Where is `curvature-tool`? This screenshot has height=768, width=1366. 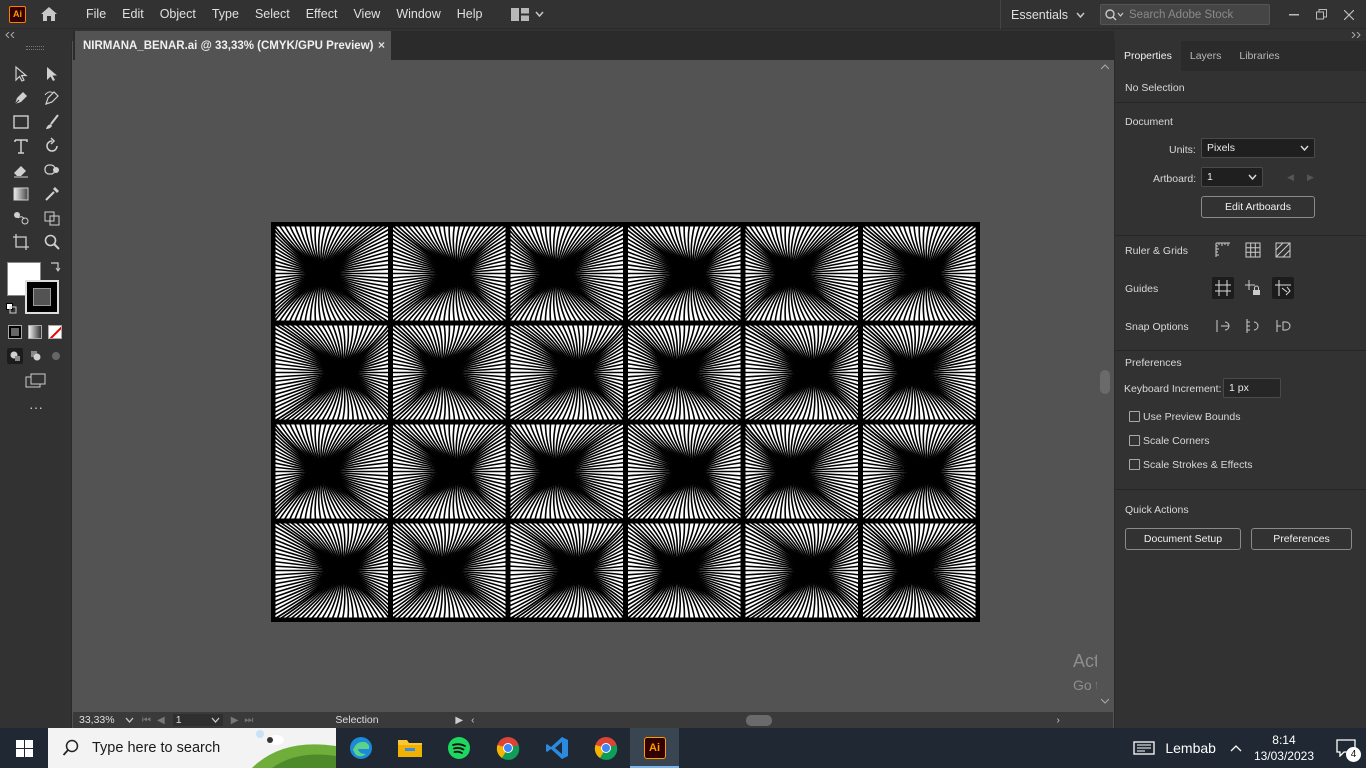 curvature-tool is located at coordinates (52, 98).